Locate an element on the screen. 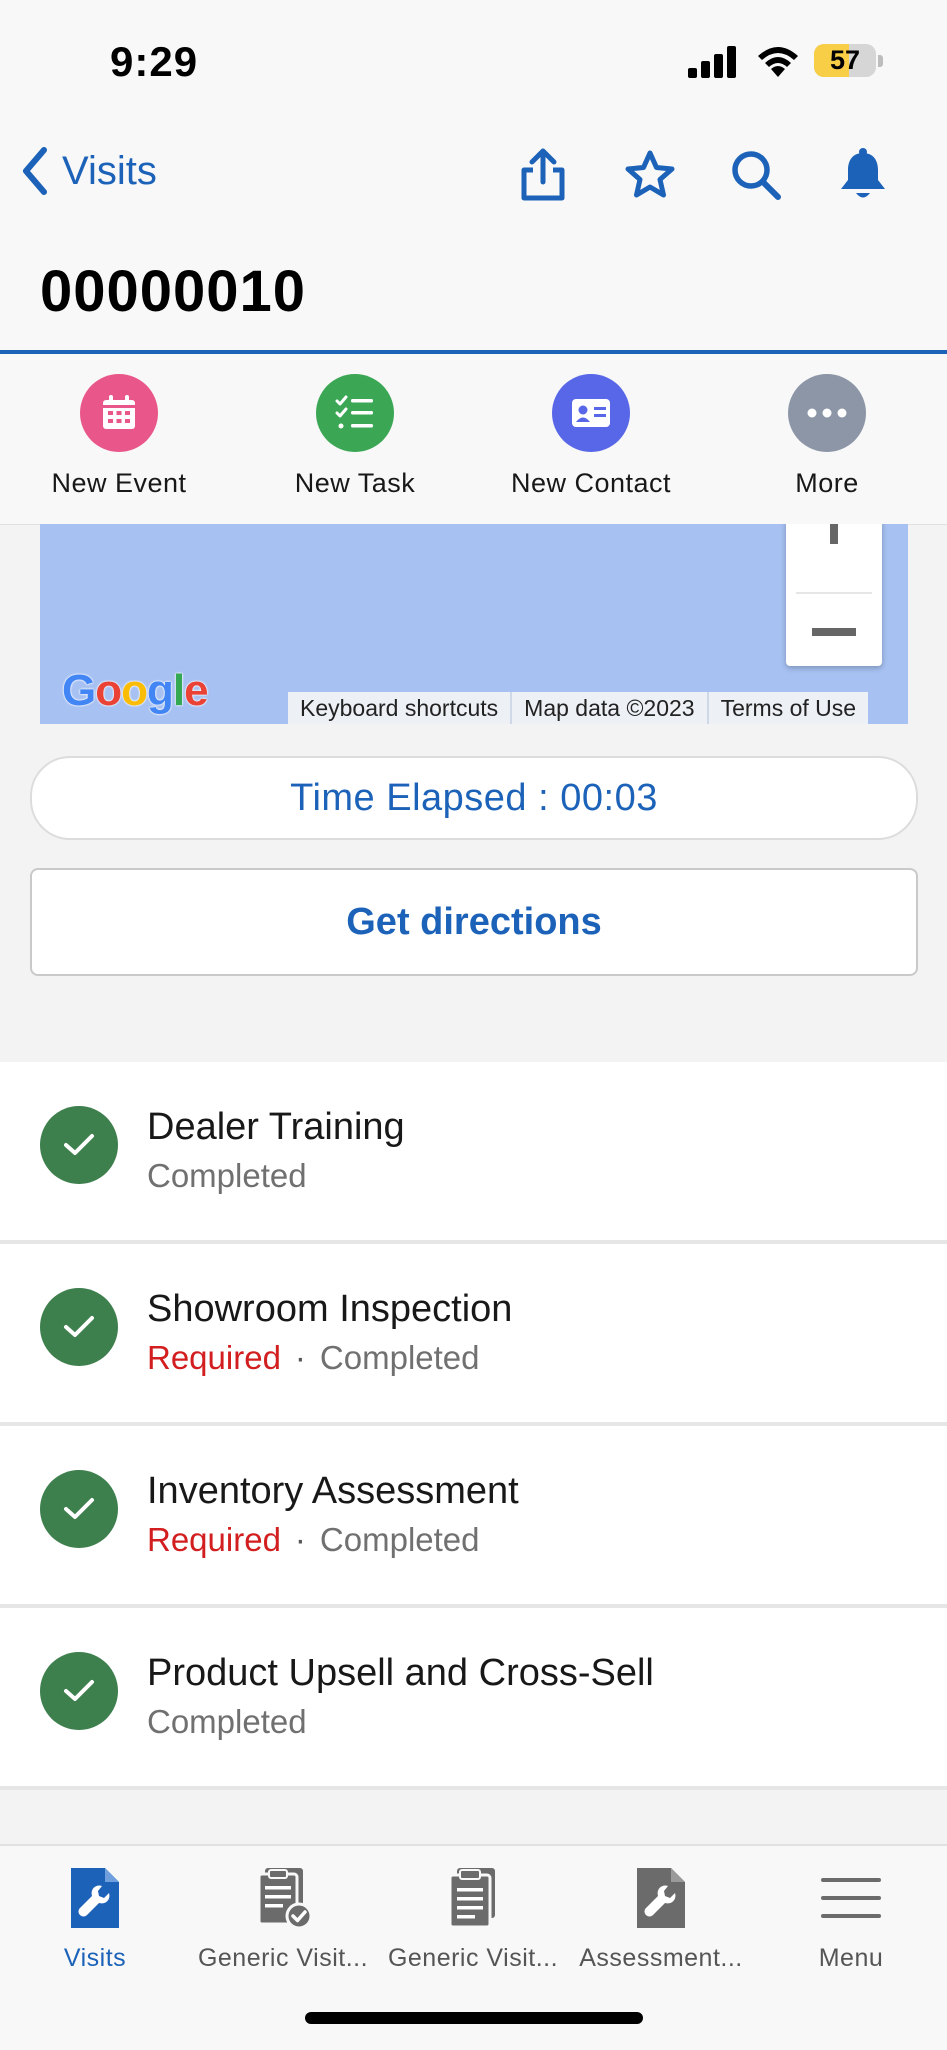 This screenshot has width=947, height=2050. map-zoom-control is located at coordinates (834, 595).